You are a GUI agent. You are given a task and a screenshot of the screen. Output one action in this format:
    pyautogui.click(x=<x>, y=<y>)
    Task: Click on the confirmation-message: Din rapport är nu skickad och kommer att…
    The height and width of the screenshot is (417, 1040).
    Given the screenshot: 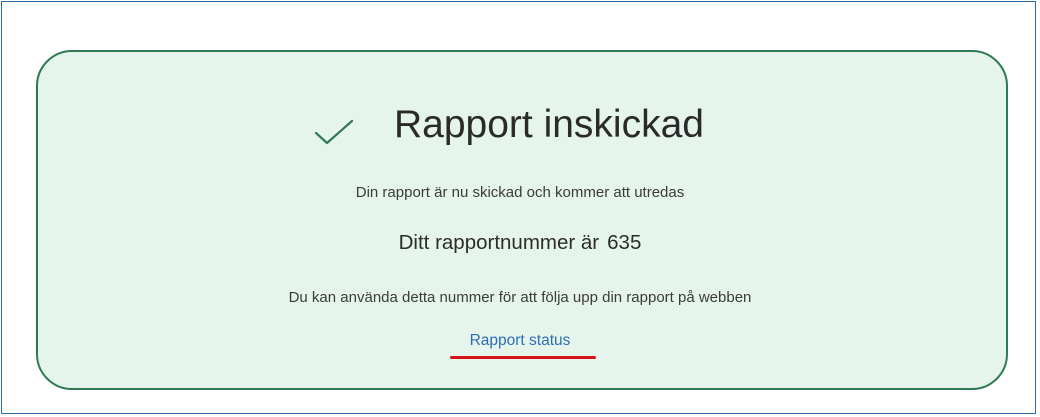 What is the action you would take?
    pyautogui.click(x=520, y=192)
    